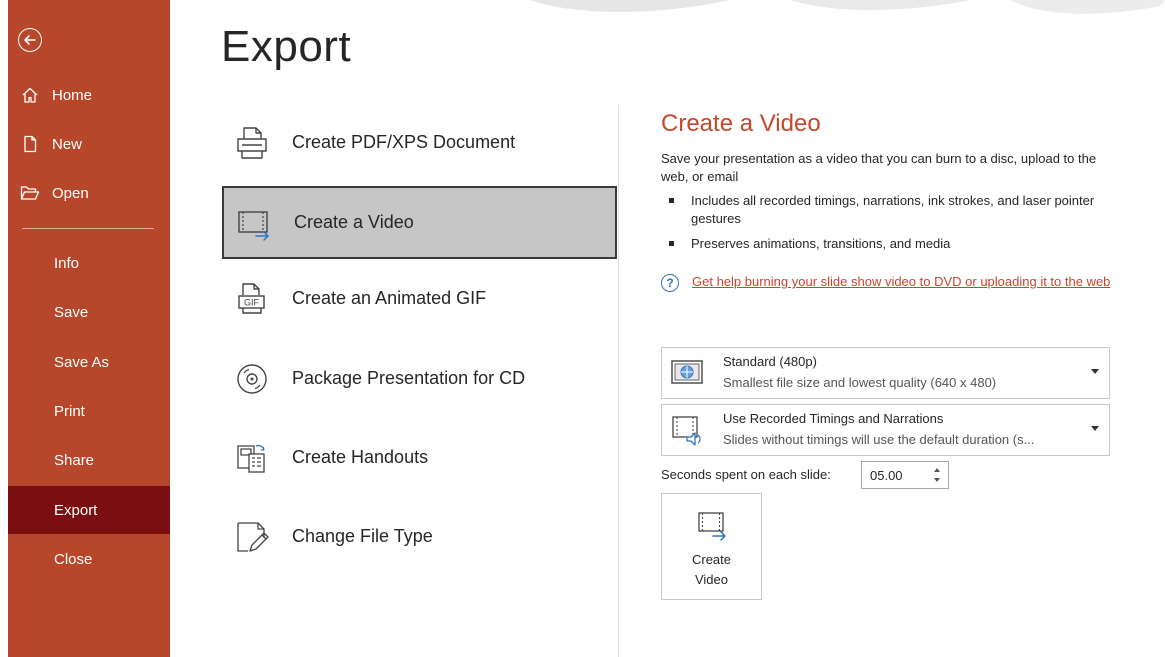 This screenshot has height=657, width=1165. I want to click on sidebar-item-home: Home, so click(89, 95).